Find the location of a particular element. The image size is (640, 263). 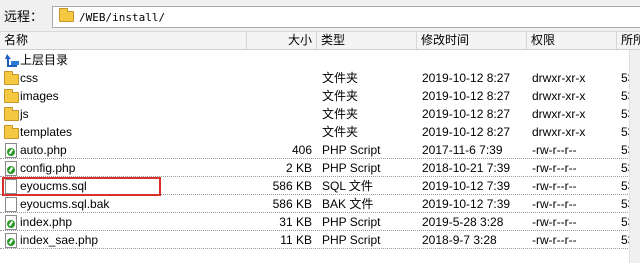

column-header-type: 类型 is located at coordinates (367, 40).